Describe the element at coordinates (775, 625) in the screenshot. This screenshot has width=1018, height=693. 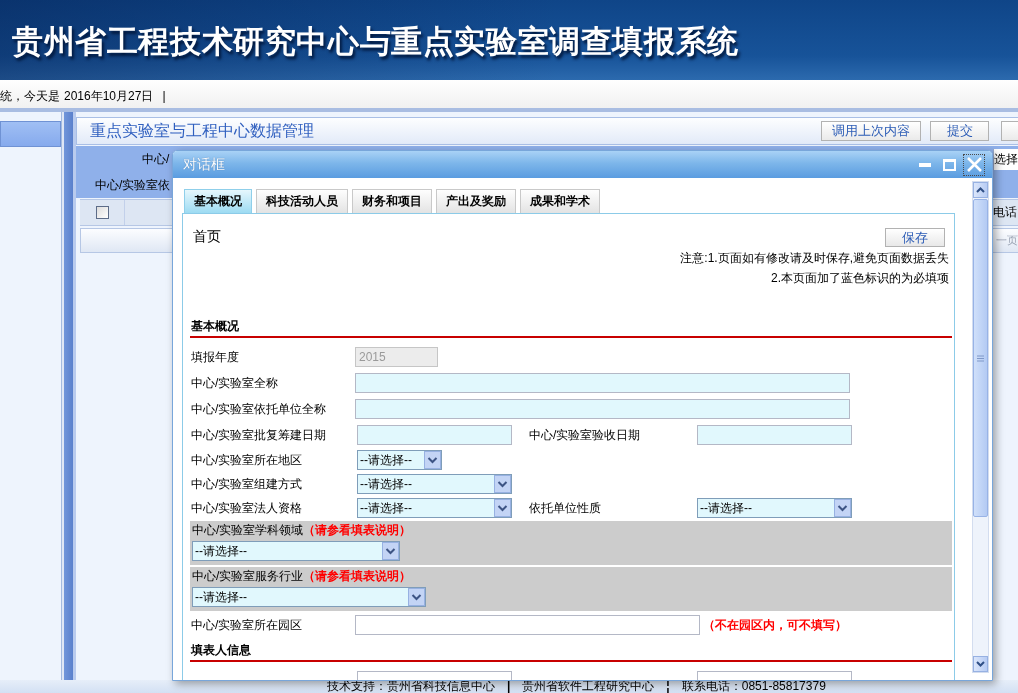
I see `hint-text: （不在园区内，可不填写）` at that location.